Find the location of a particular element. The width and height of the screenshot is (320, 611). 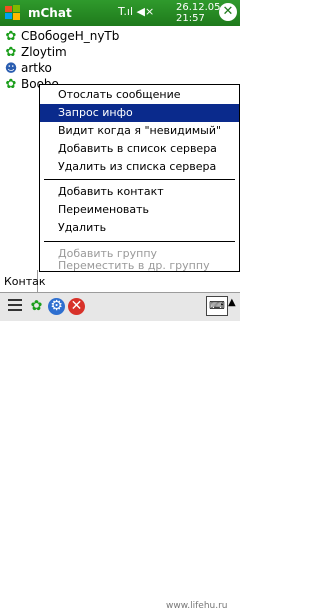

menu-item-delete: Удалить is located at coordinates (139, 228).